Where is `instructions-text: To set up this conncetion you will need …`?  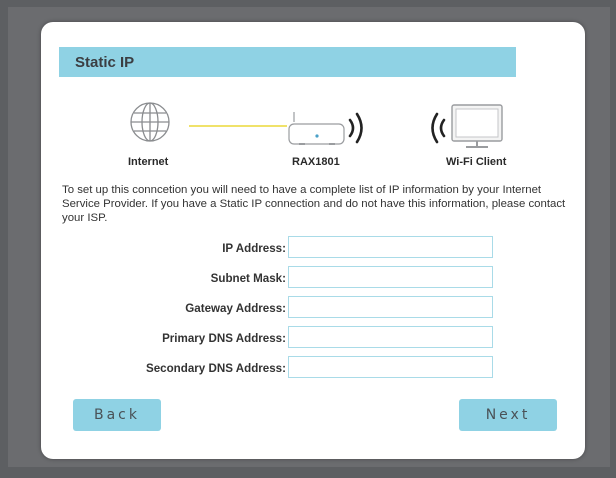 instructions-text: To set up this conncetion you will need … is located at coordinates (314, 204).